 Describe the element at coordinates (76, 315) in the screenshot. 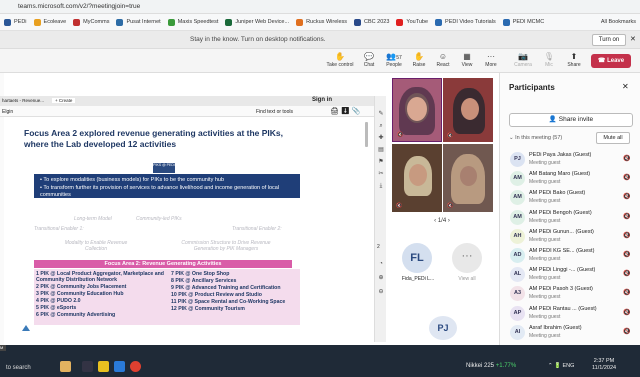

I see `pik-item: 6 PIK @ Community Advertising` at that location.